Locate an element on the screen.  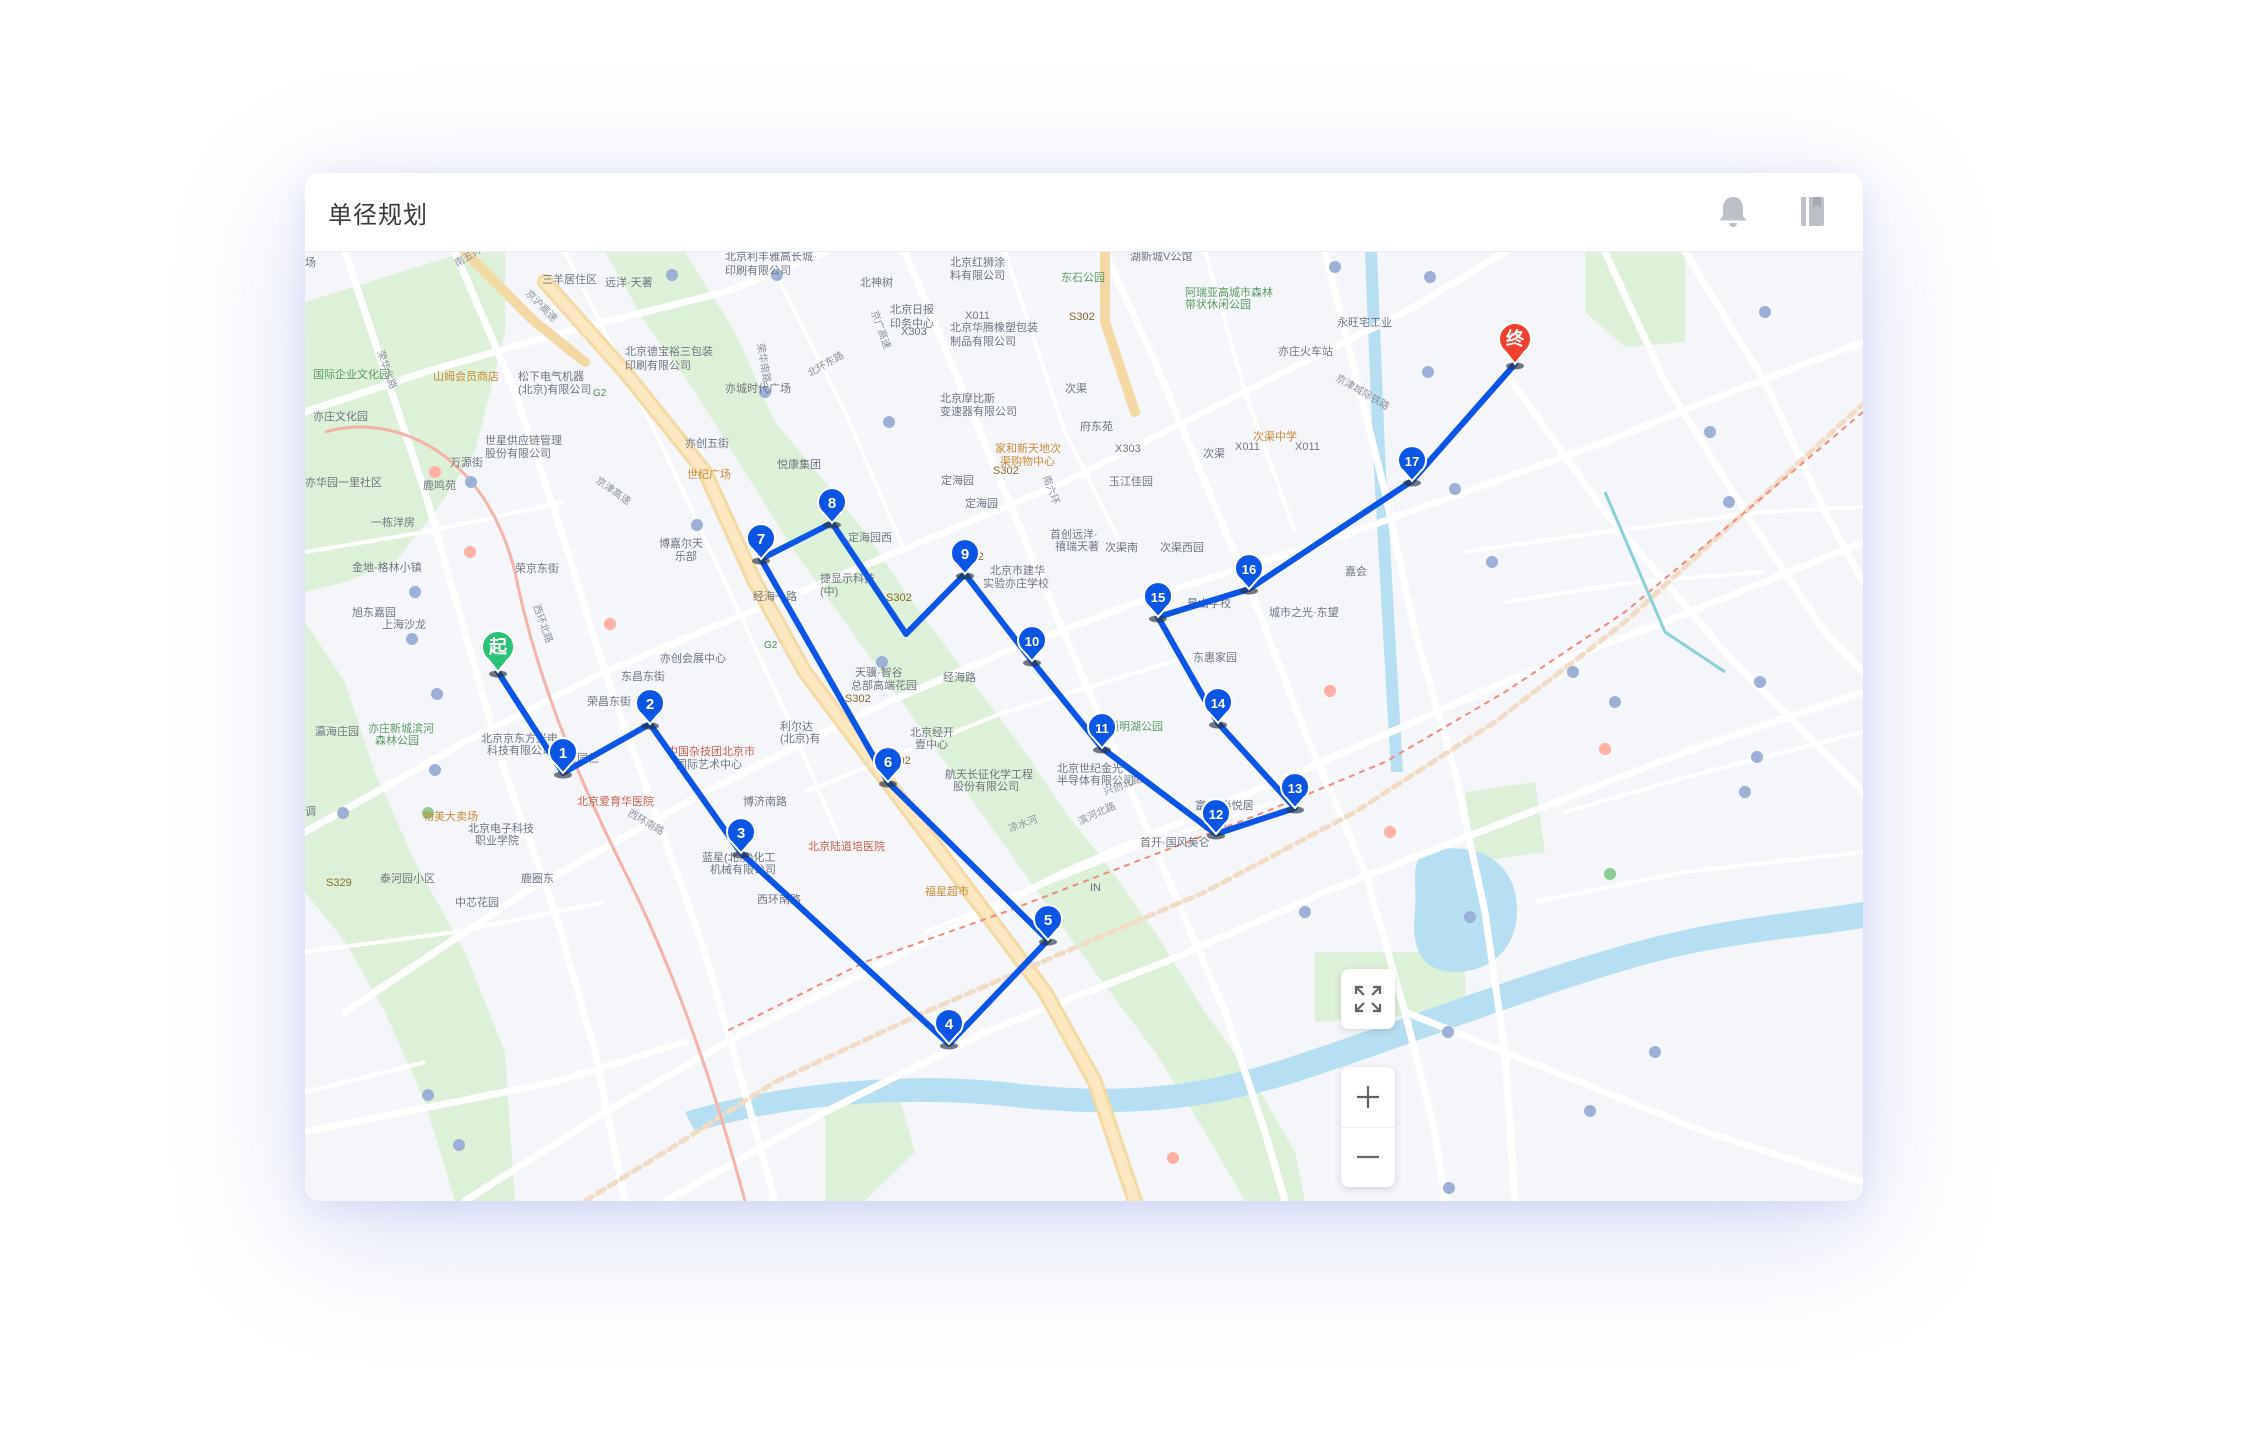
map-label: 城市之光·东望 is located at coordinates (1304, 612).